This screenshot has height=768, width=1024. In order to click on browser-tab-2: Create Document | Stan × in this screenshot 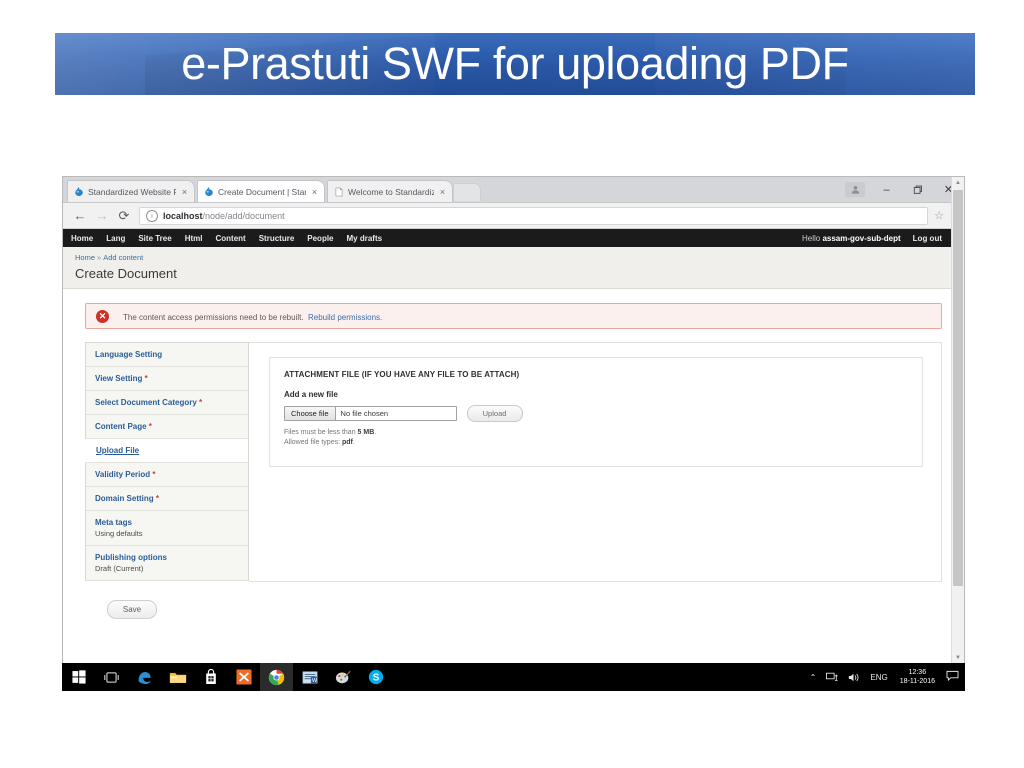, I will do `click(261, 191)`.